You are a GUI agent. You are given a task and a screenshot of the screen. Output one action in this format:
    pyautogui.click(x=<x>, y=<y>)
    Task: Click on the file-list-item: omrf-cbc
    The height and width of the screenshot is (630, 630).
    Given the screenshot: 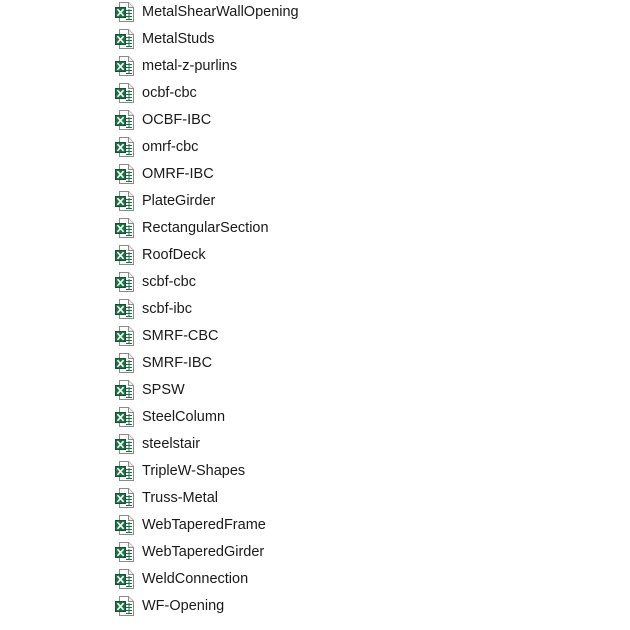 What is the action you would take?
    pyautogui.click(x=156, y=147)
    